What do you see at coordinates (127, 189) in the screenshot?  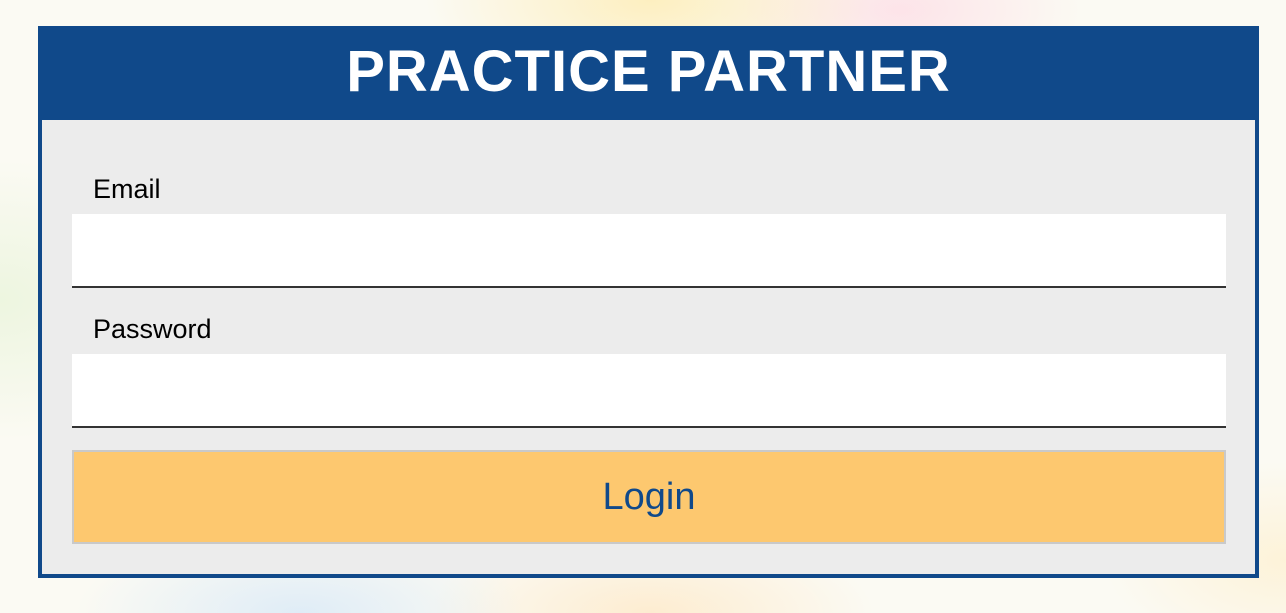 I see `email-label: Email` at bounding box center [127, 189].